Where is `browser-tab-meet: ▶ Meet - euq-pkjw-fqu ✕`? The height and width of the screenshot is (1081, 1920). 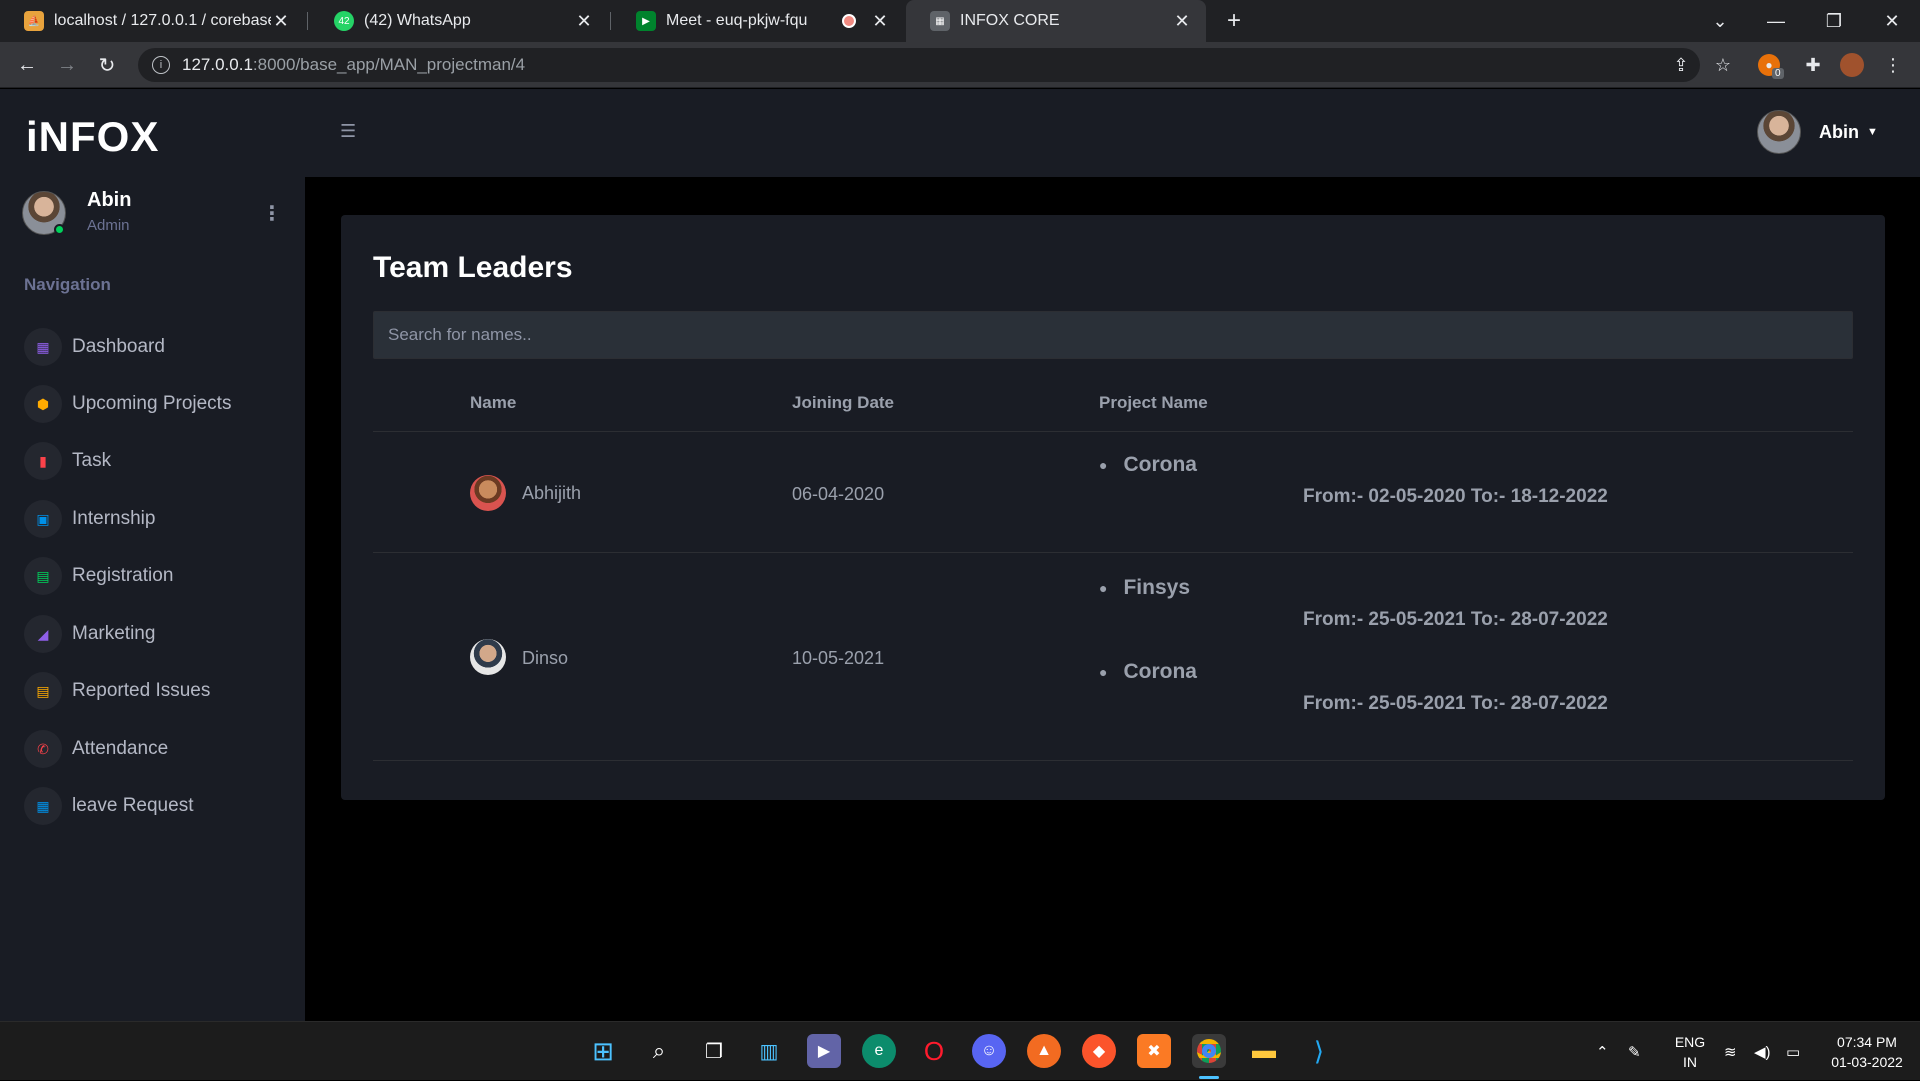
browser-tab-meet: ▶ Meet - euq-pkjw-fqu ✕ is located at coordinates (758, 21).